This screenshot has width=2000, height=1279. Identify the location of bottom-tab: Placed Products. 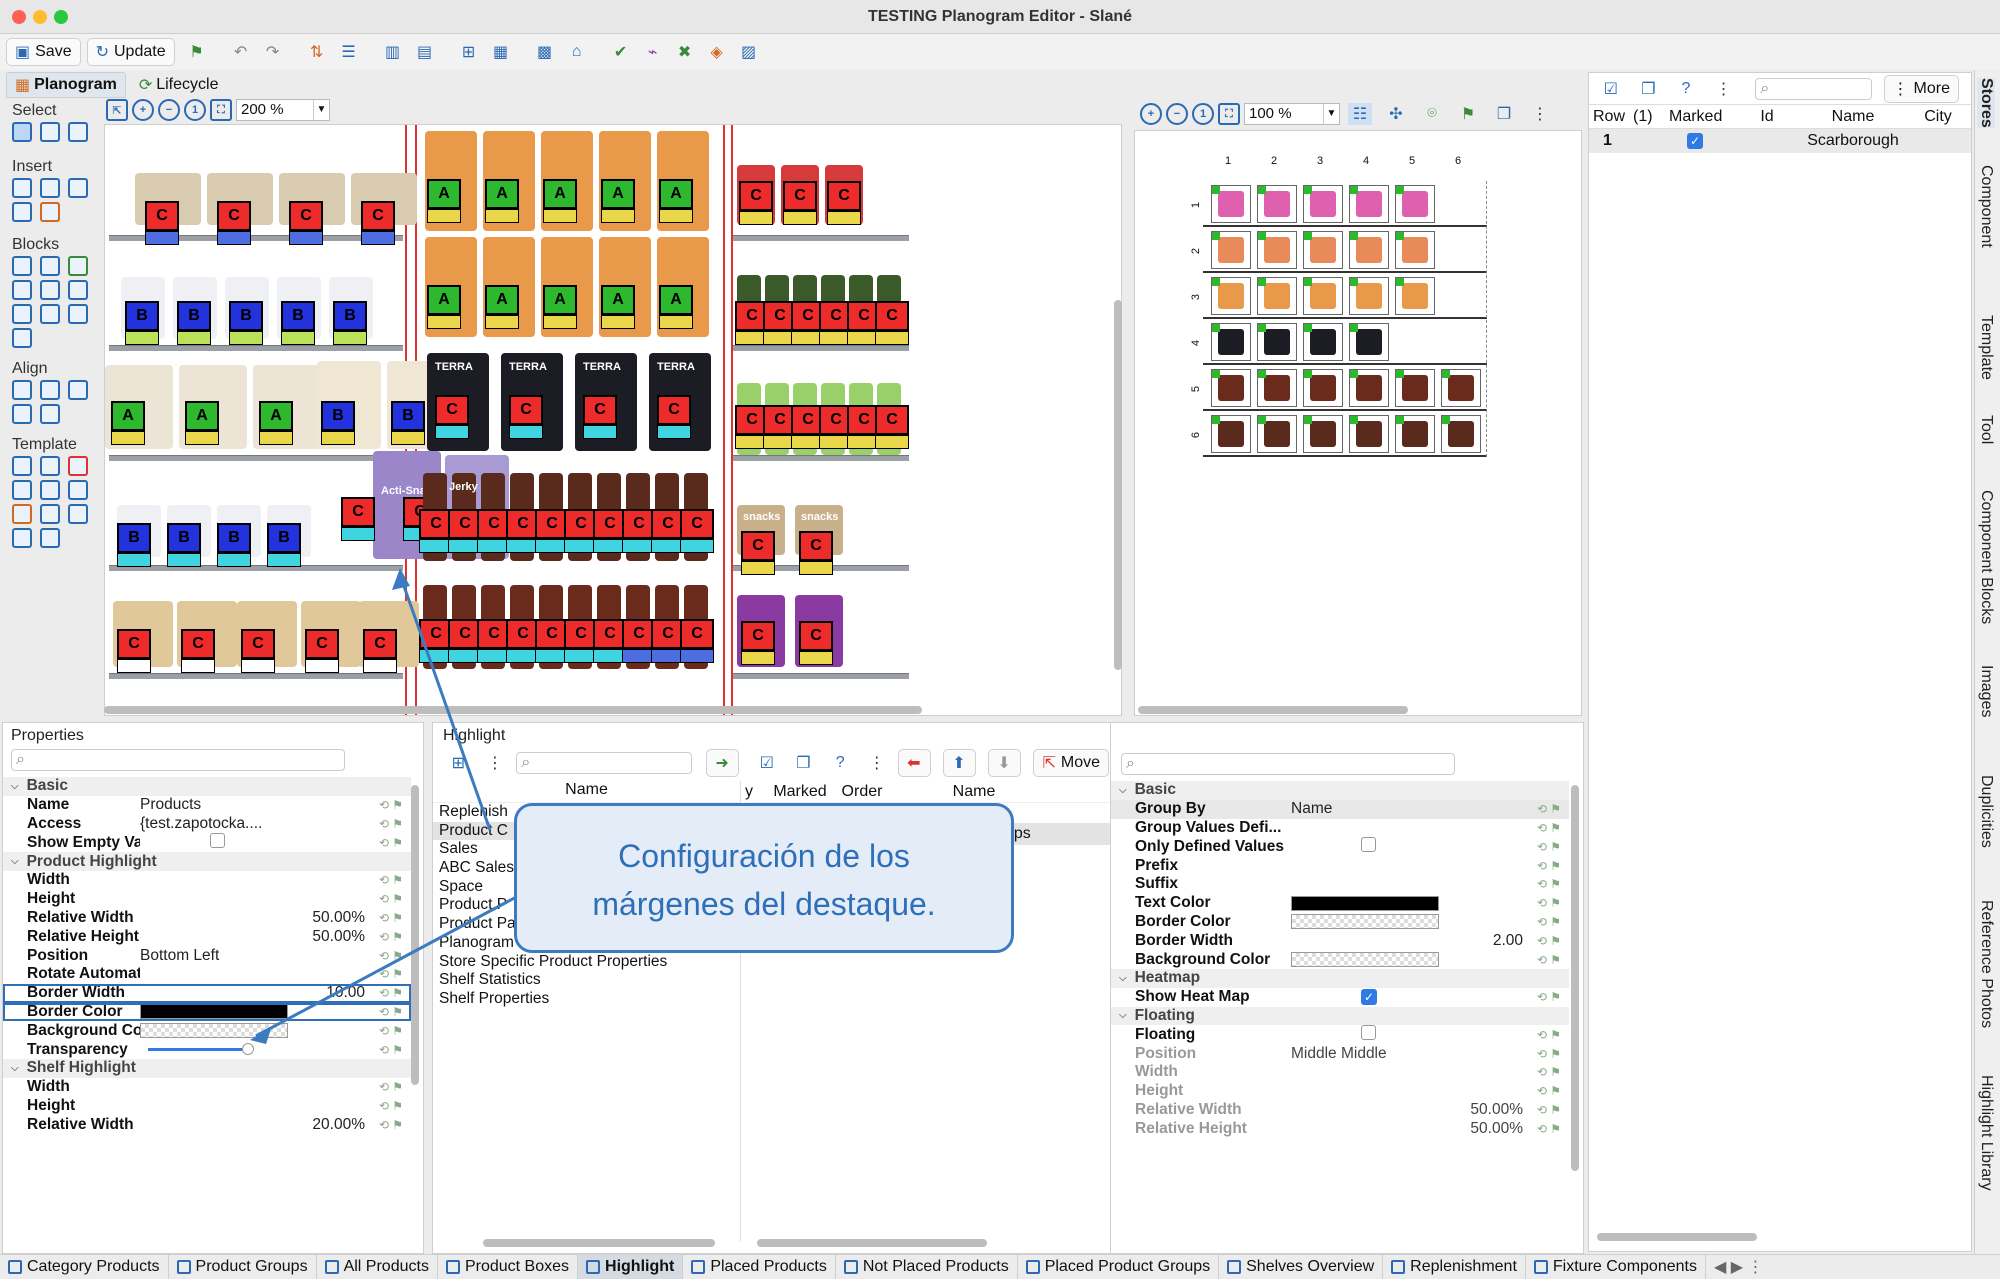
(759, 1266).